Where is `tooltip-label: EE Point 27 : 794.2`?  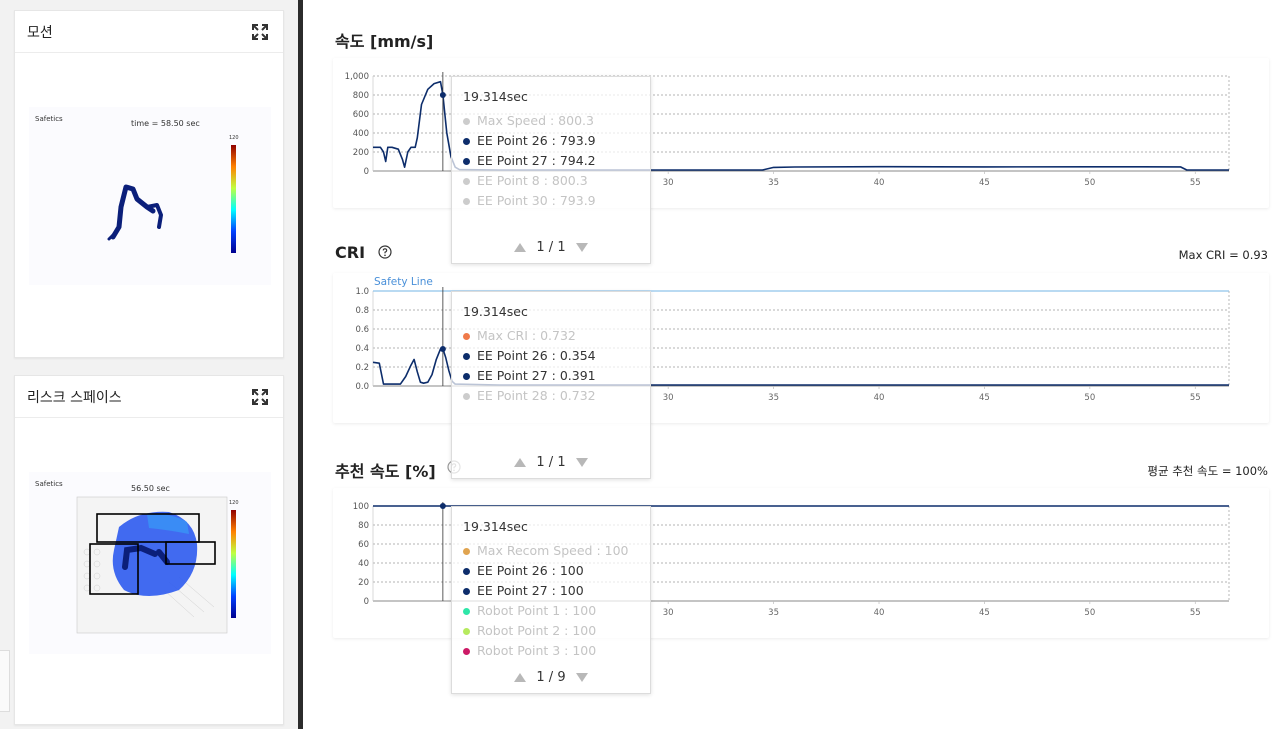
tooltip-label: EE Point 27 : 794.2 is located at coordinates (536, 160).